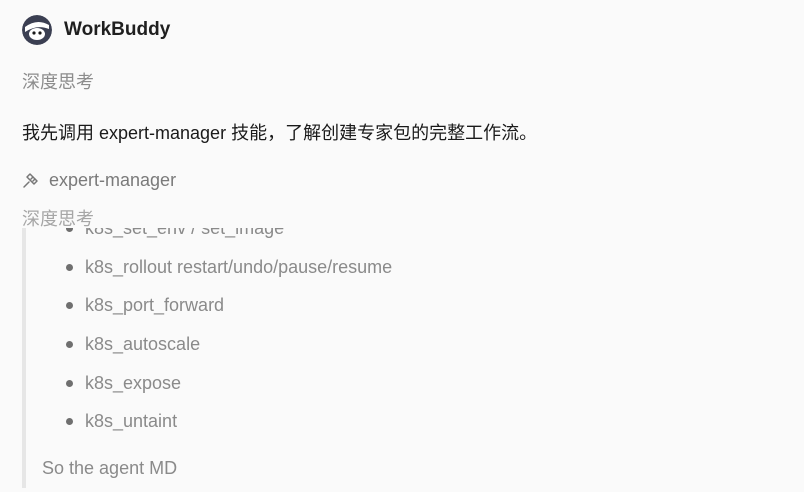  Describe the element at coordinates (58, 218) in the screenshot. I see `deep-thinking-toggle-2: 深度思考` at that location.